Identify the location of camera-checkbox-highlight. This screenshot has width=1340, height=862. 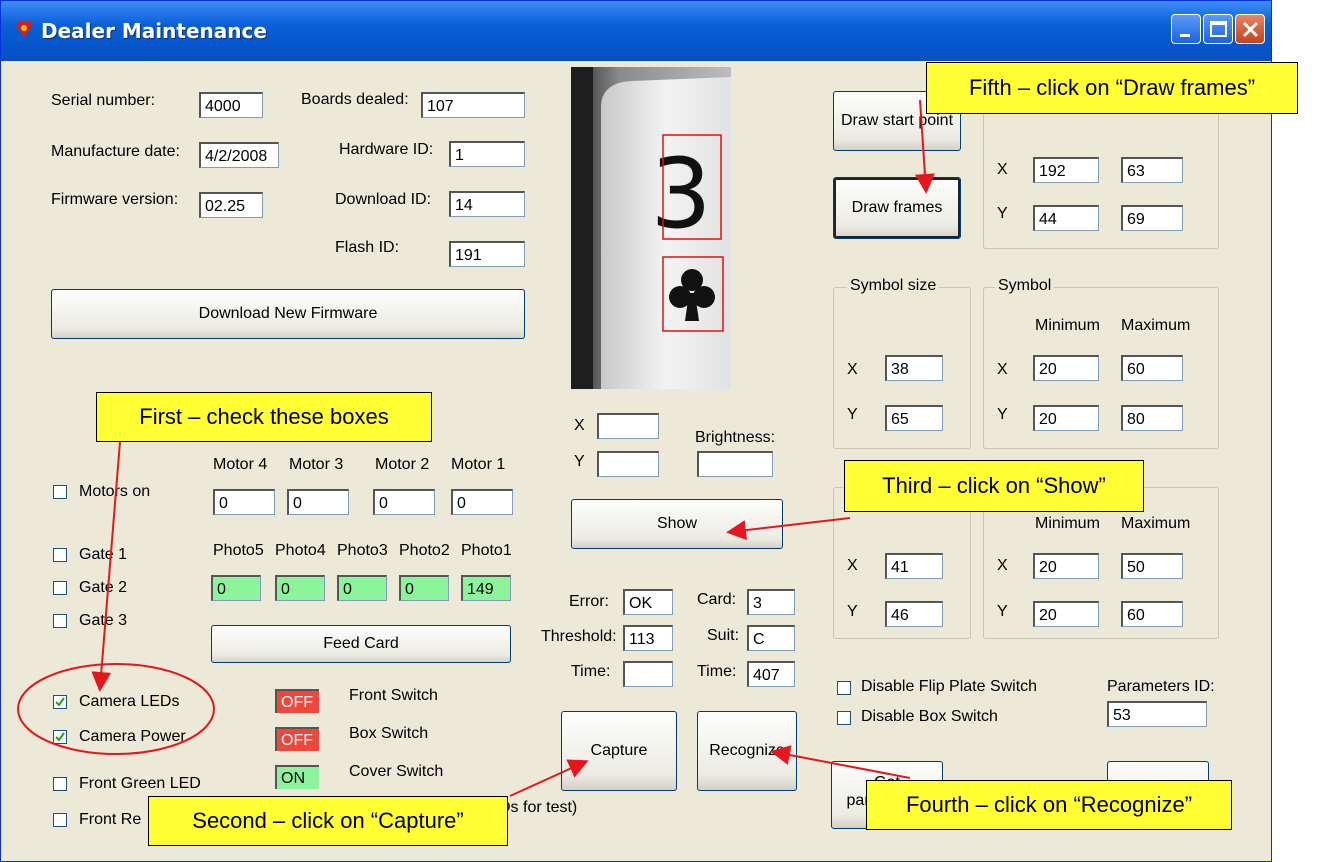
(116, 709).